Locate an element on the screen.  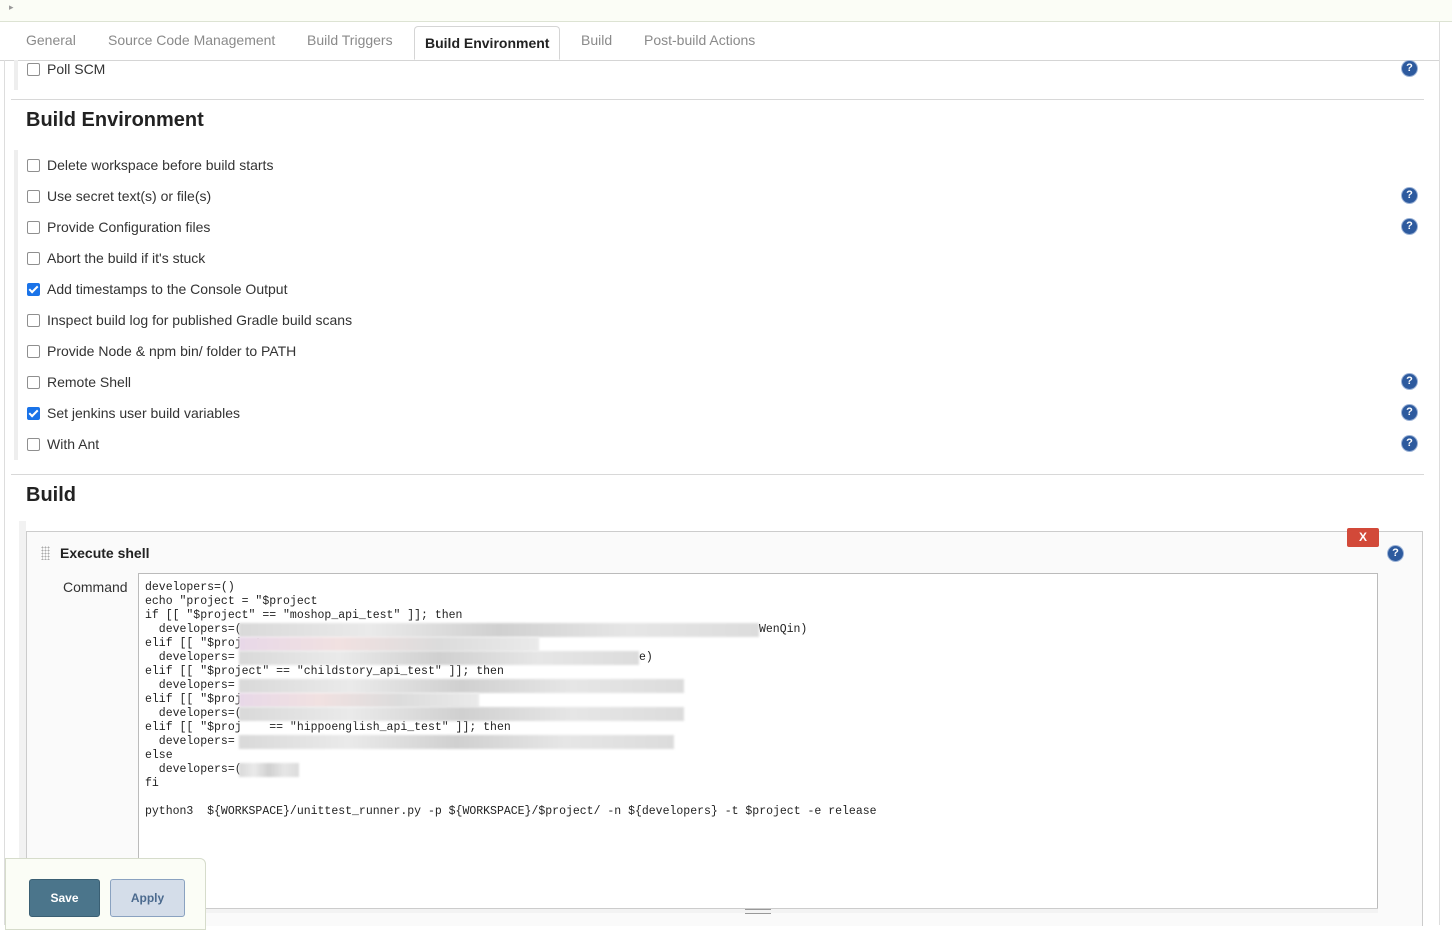
resize-grip-icon is located at coordinates (758, 911).